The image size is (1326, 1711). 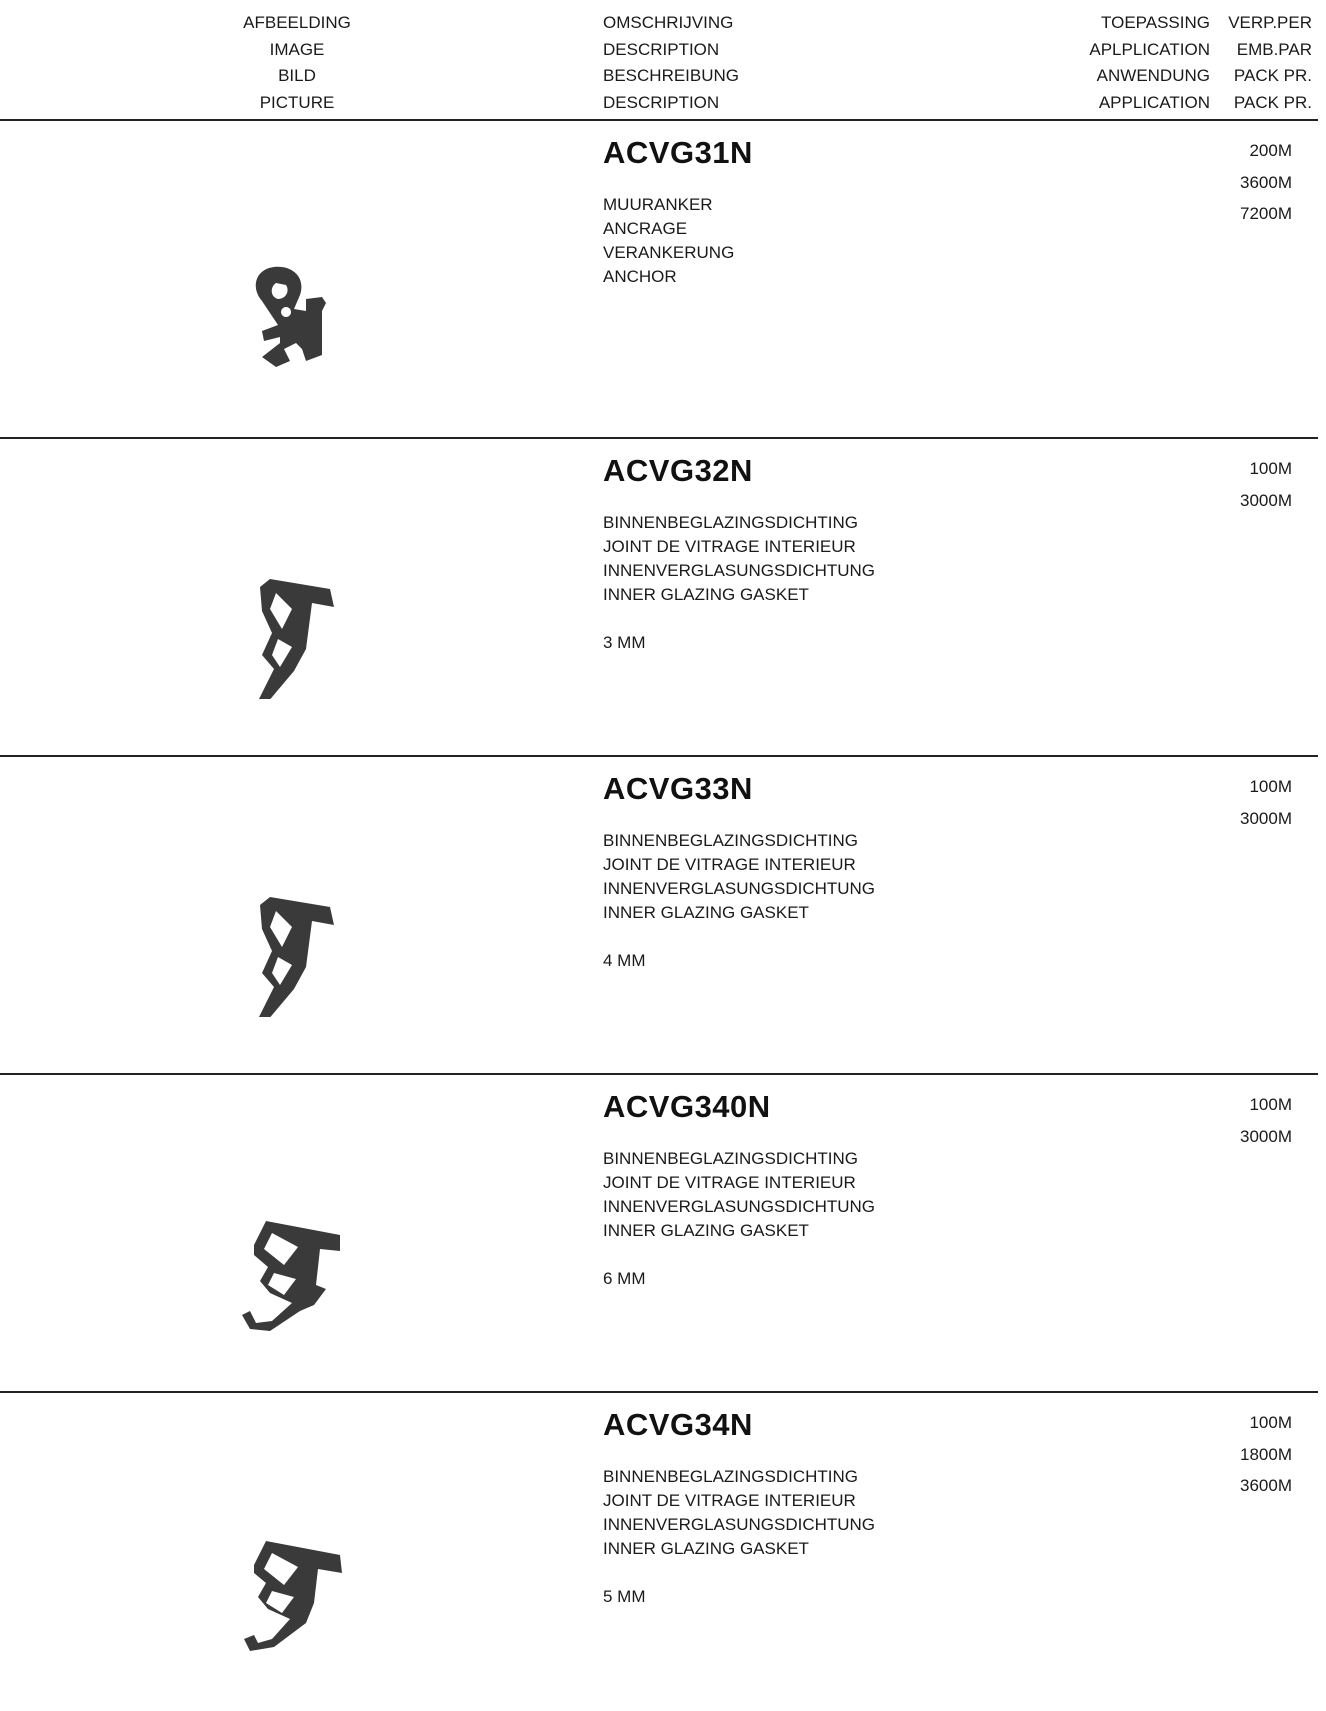 What do you see at coordinates (297, 22) in the screenshot?
I see `header-label: AFBEELDING` at bounding box center [297, 22].